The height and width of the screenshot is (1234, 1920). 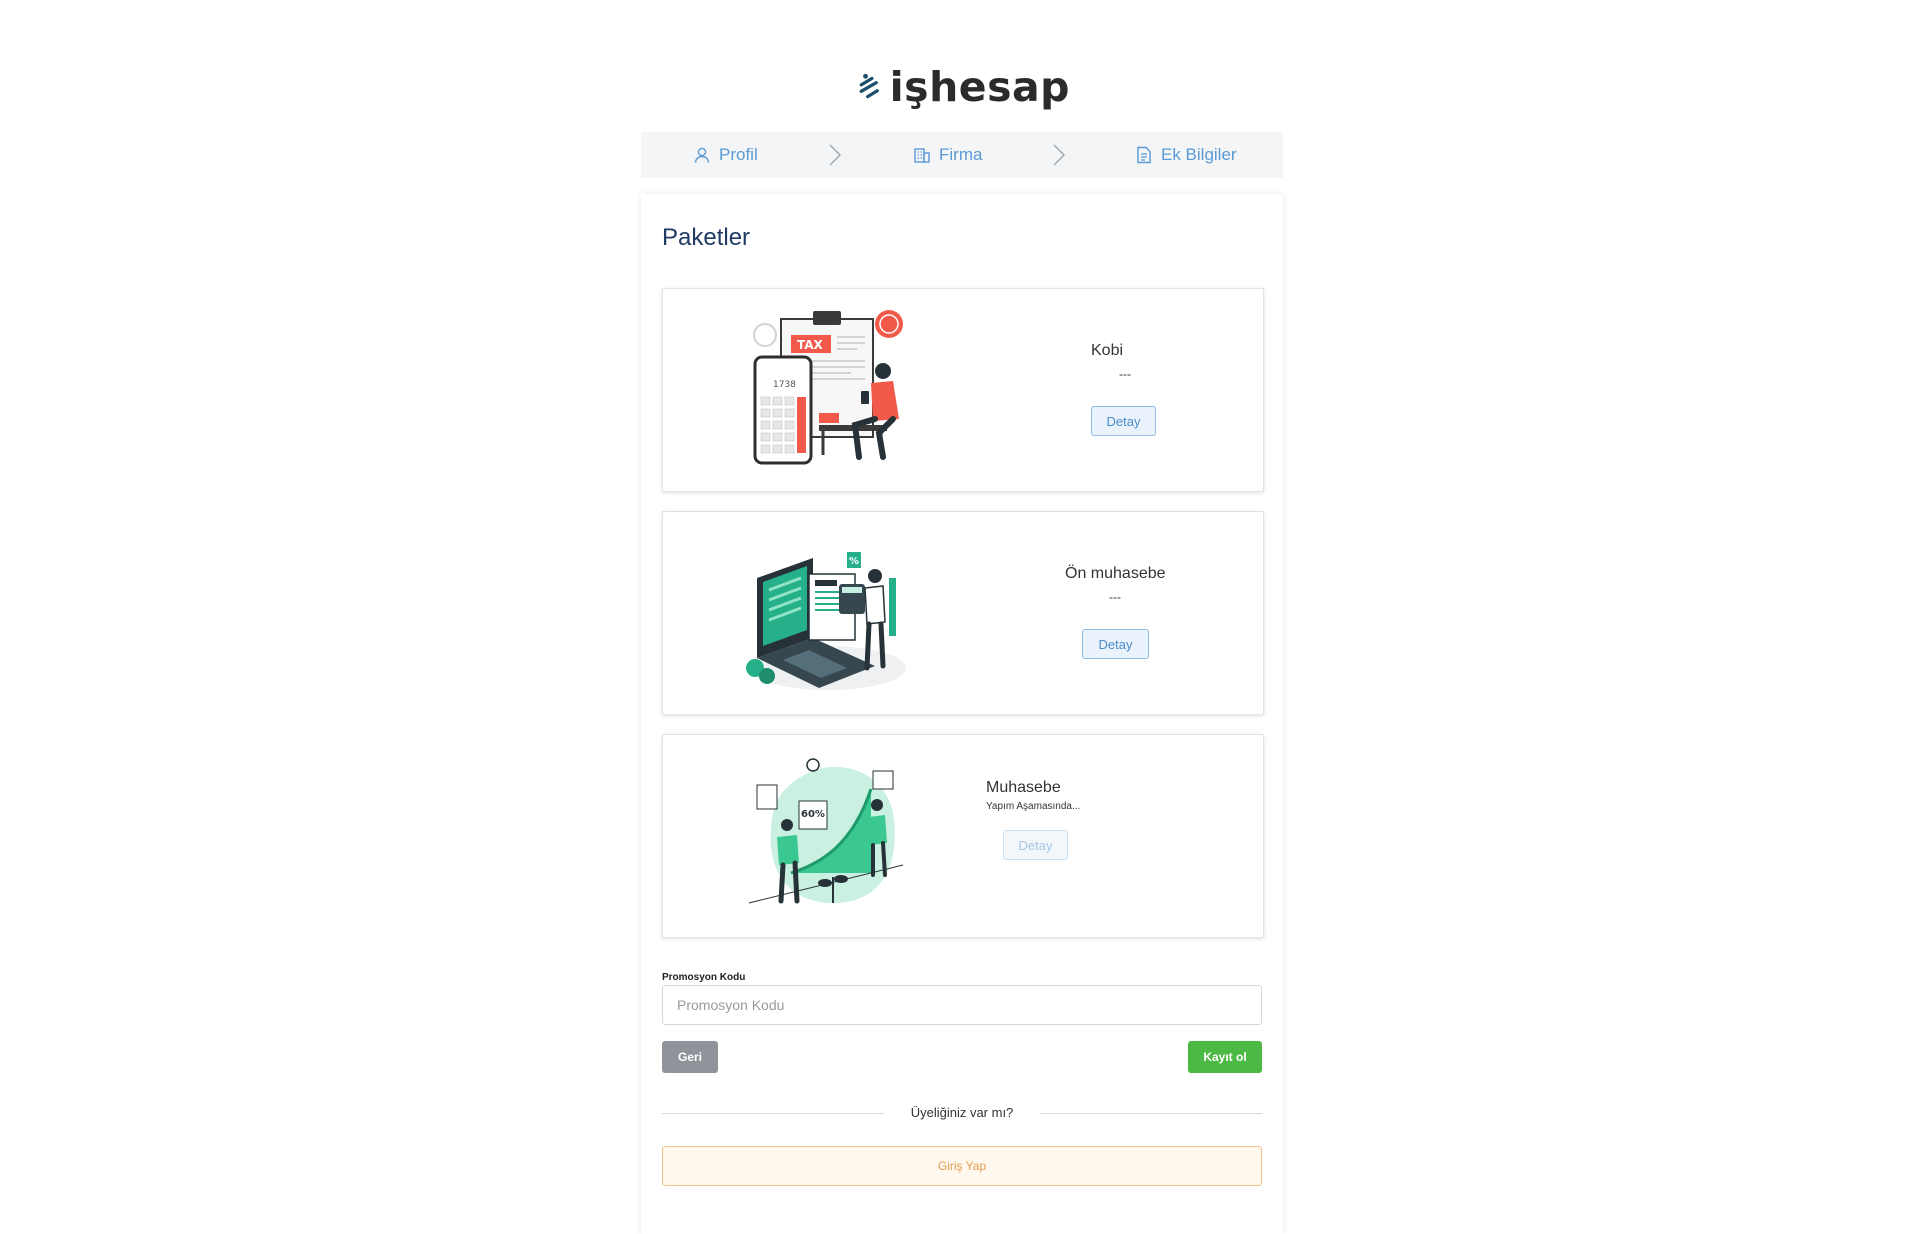 What do you see at coordinates (826, 621) in the screenshot?
I see `laptop-invoice-illustration: %` at bounding box center [826, 621].